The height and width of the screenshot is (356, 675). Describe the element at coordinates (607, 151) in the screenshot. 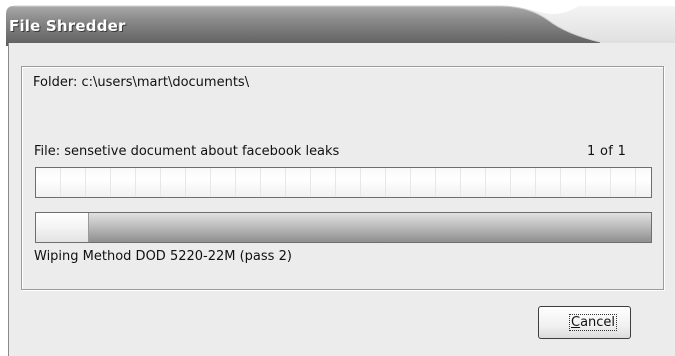

I see `file-count-label: 1 of 1` at that location.